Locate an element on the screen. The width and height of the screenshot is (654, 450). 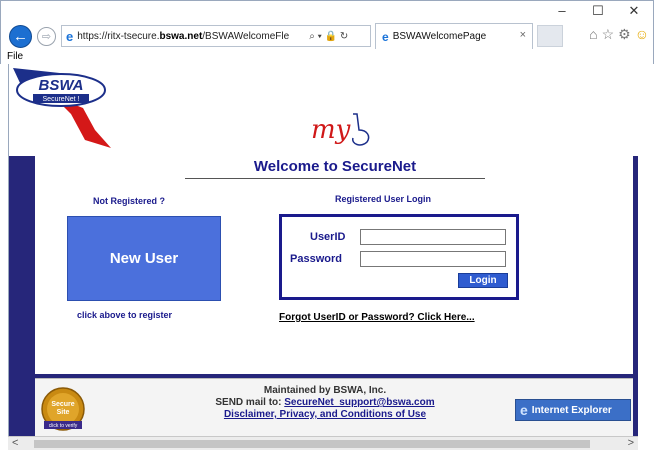
feedback-smiley-icon: ☺ is located at coordinates (642, 34).